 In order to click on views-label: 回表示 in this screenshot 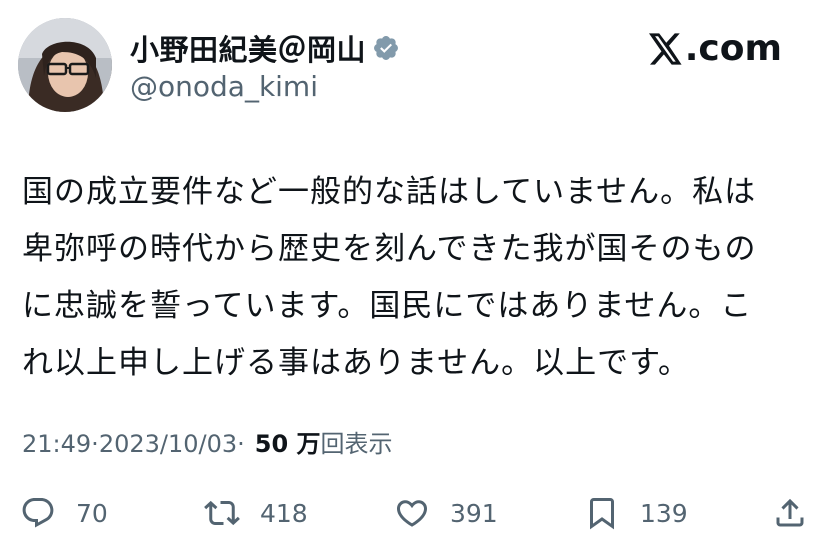, I will do `click(356, 444)`.